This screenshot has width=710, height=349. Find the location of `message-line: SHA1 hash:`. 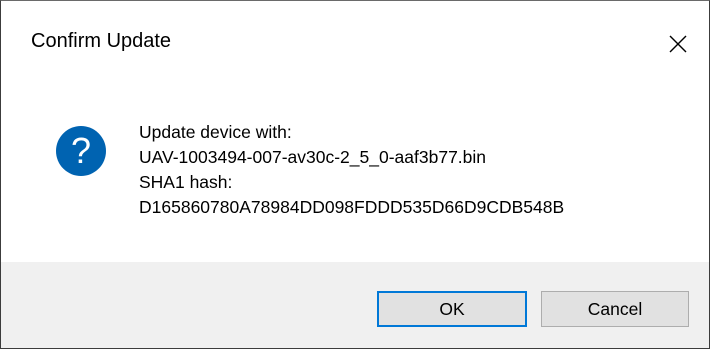

message-line: SHA1 hash: is located at coordinates (186, 182).